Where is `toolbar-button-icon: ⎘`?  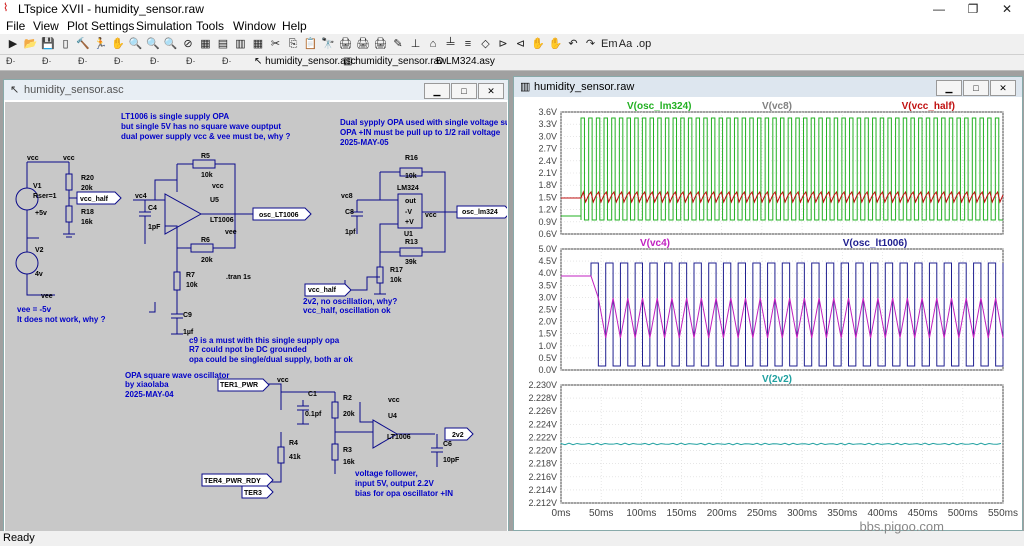
toolbar-button-icon: ⎘ is located at coordinates (293, 44).